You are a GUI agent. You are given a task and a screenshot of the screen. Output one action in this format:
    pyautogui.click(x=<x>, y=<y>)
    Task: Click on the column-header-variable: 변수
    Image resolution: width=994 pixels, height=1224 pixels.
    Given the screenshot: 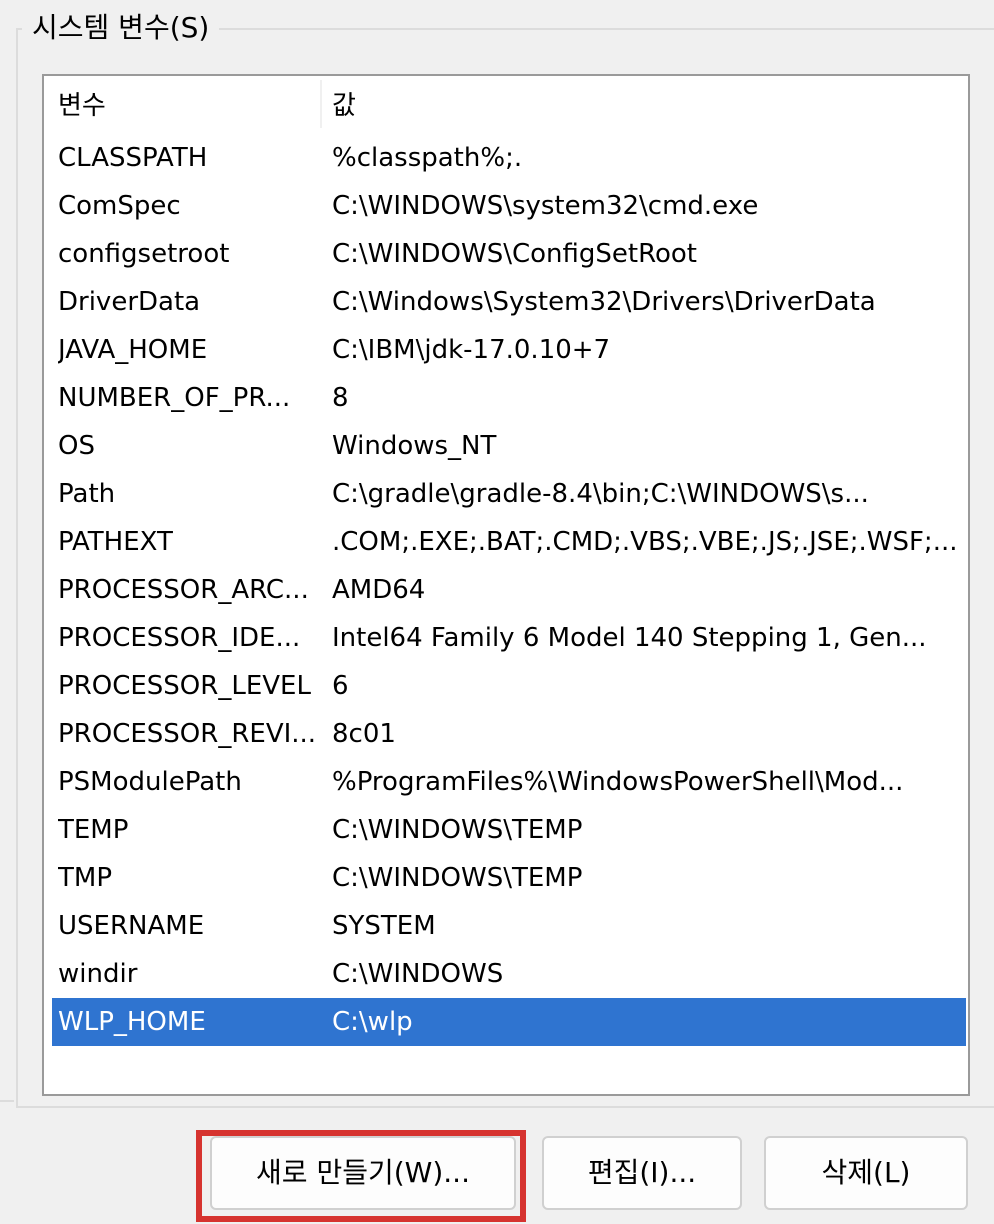 What is the action you would take?
    pyautogui.click(x=82, y=104)
    